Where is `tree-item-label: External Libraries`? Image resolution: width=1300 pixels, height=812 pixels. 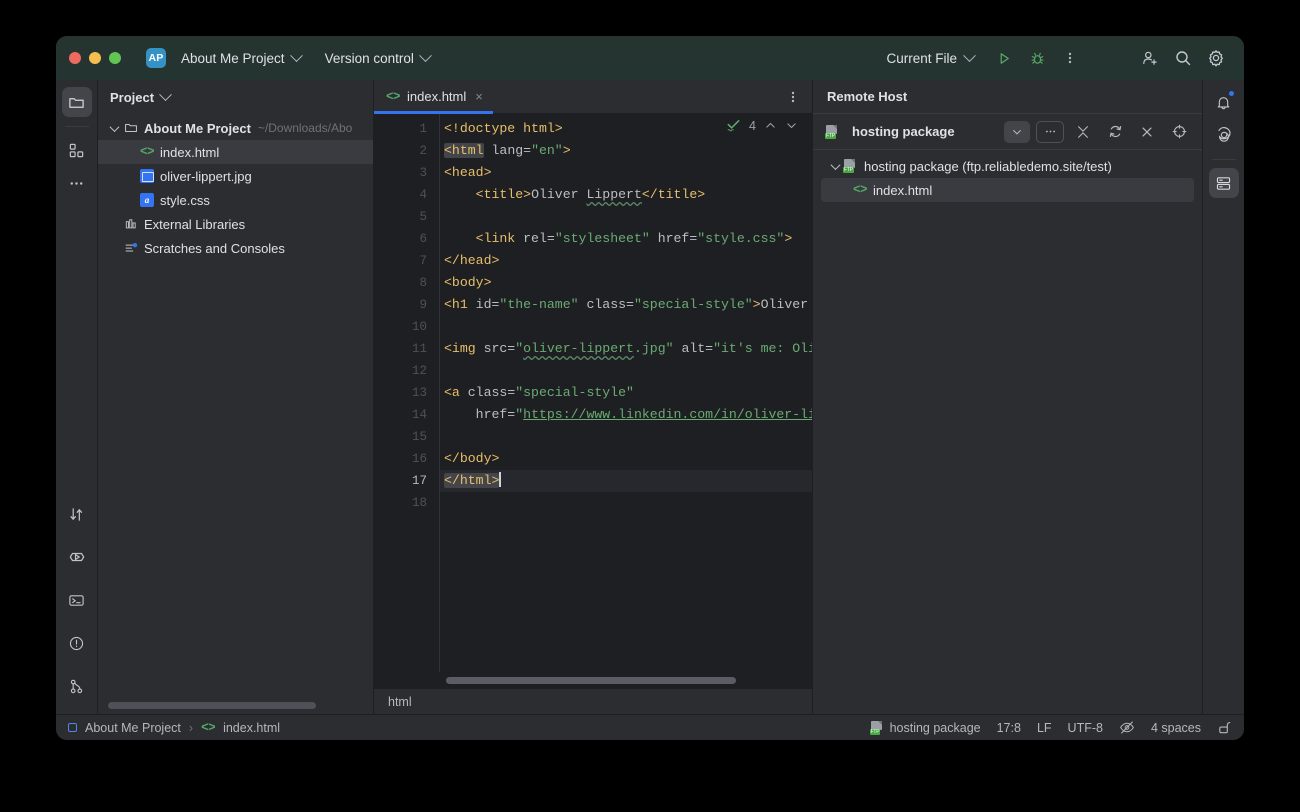 tree-item-label: External Libraries is located at coordinates (195, 224).